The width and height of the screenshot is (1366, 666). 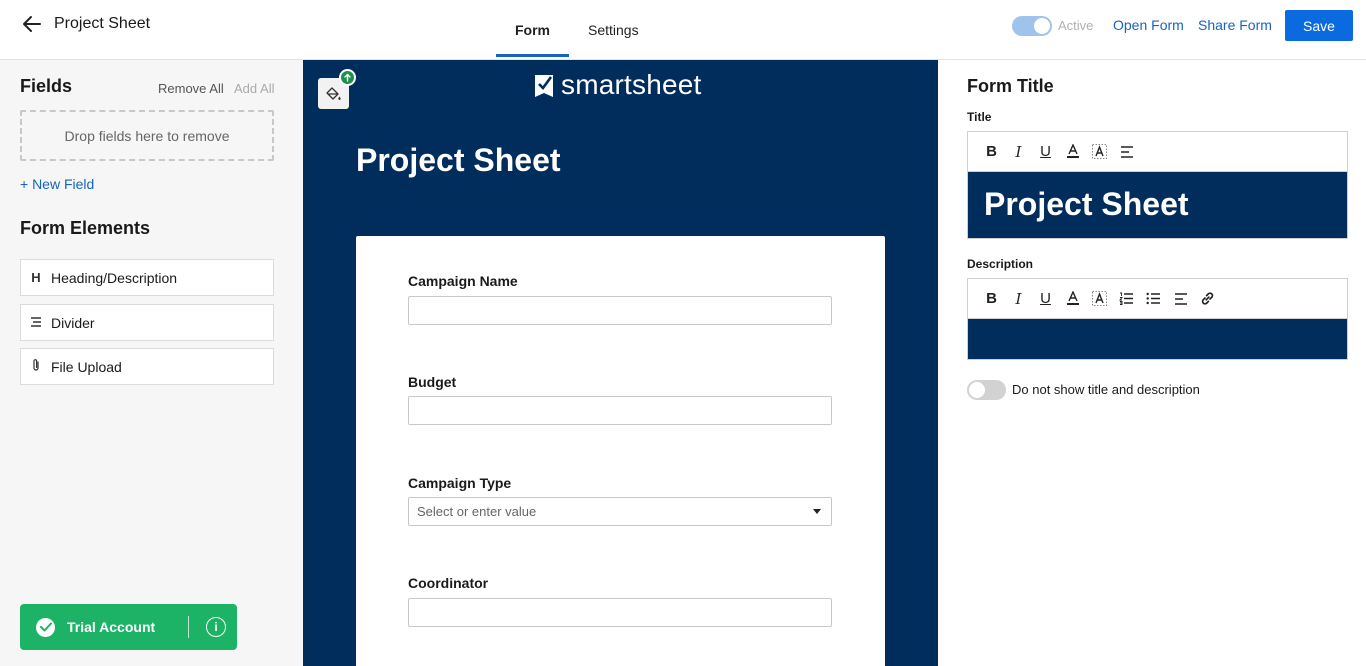 I want to click on info-icon: i, so click(x=216, y=627).